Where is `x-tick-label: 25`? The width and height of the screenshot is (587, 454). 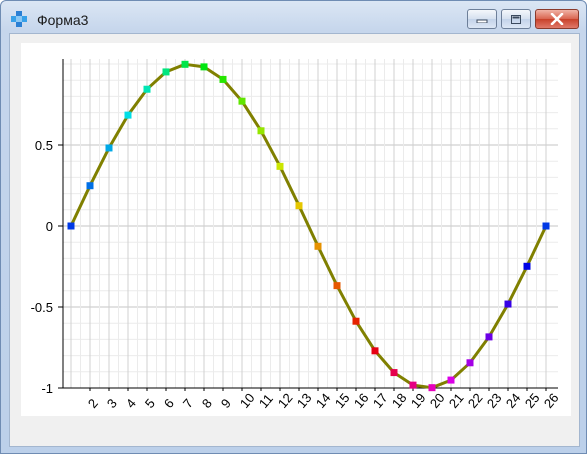 x-tick-label: 25 is located at coordinates (532, 400).